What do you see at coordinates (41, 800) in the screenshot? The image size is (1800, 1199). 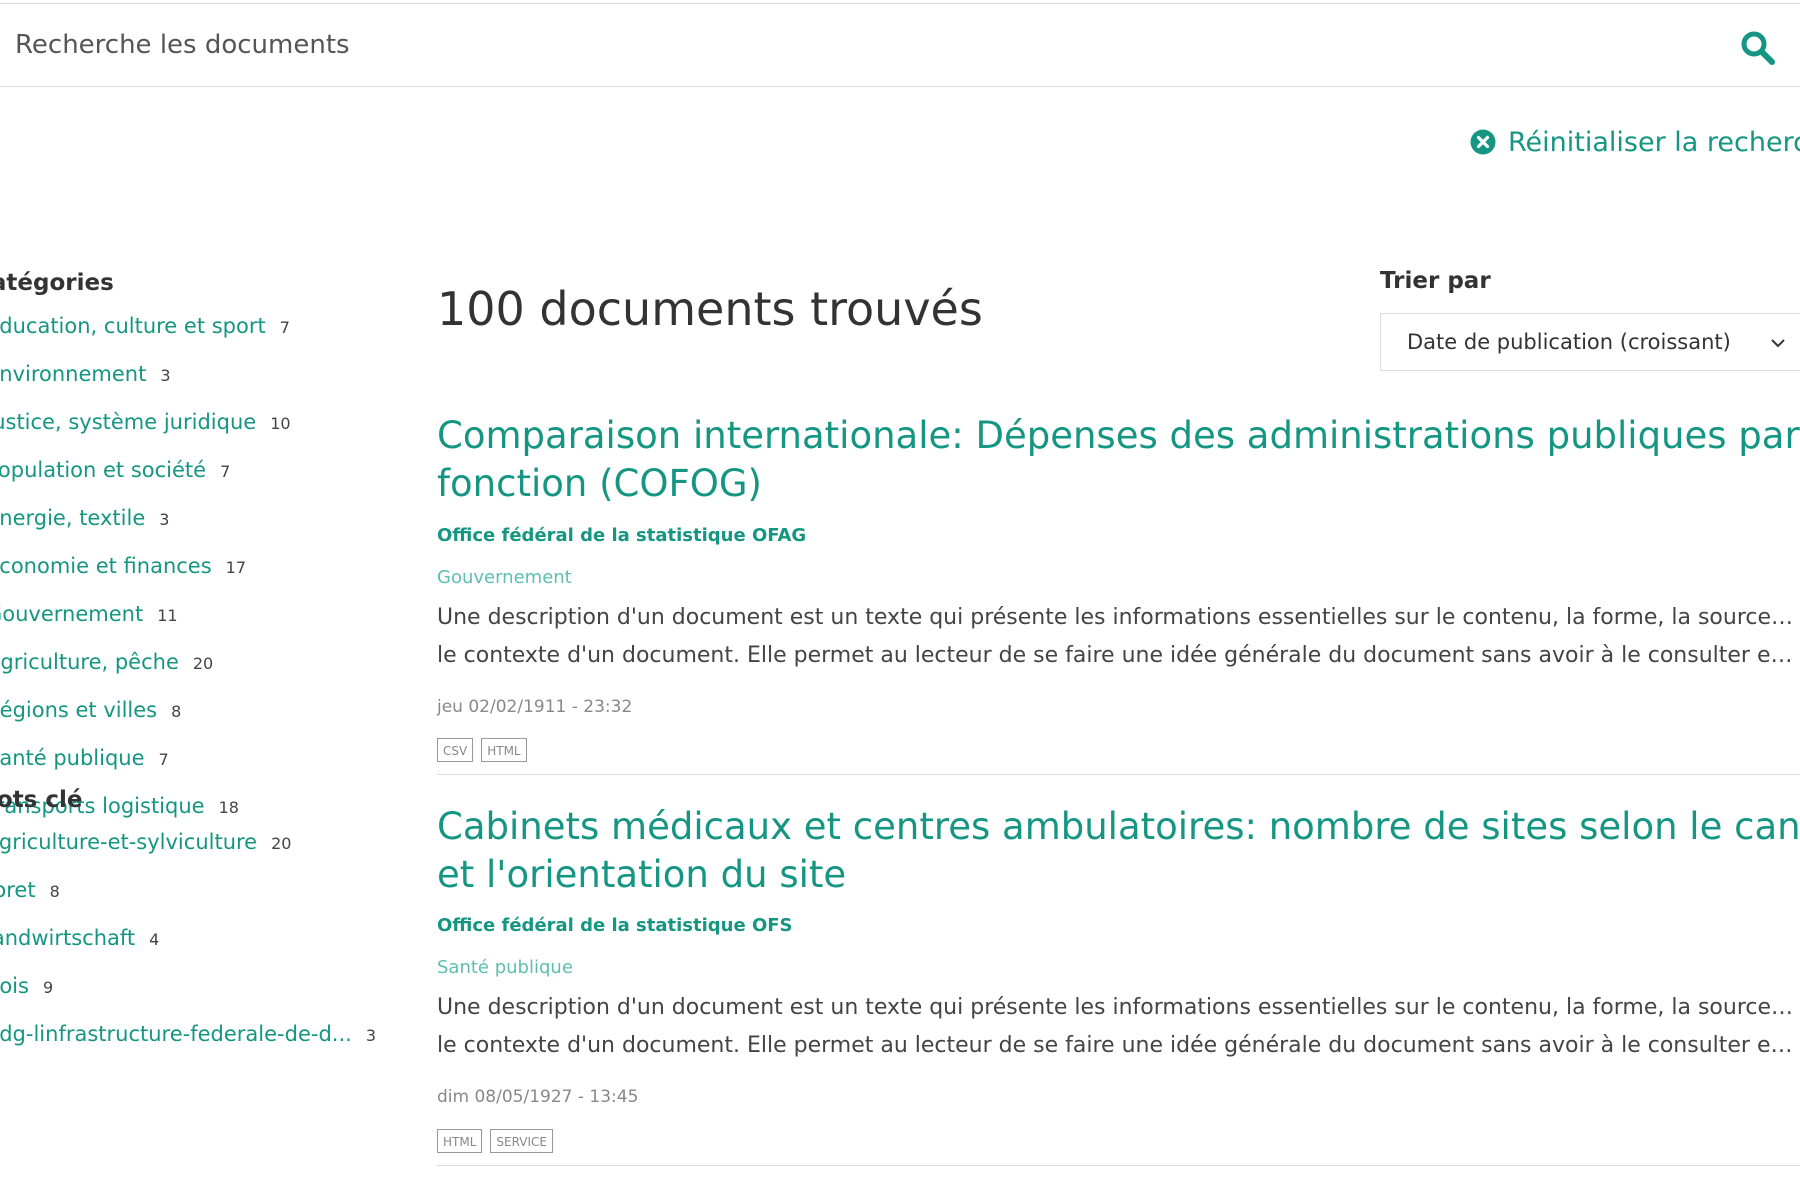 I see `keywords-heading: Mots clé` at bounding box center [41, 800].